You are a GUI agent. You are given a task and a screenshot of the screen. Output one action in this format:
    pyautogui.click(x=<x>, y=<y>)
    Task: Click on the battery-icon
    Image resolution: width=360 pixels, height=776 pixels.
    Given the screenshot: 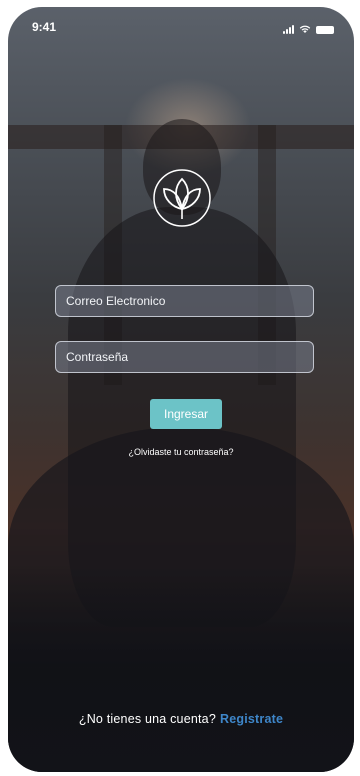 What is the action you would take?
    pyautogui.click(x=325, y=30)
    